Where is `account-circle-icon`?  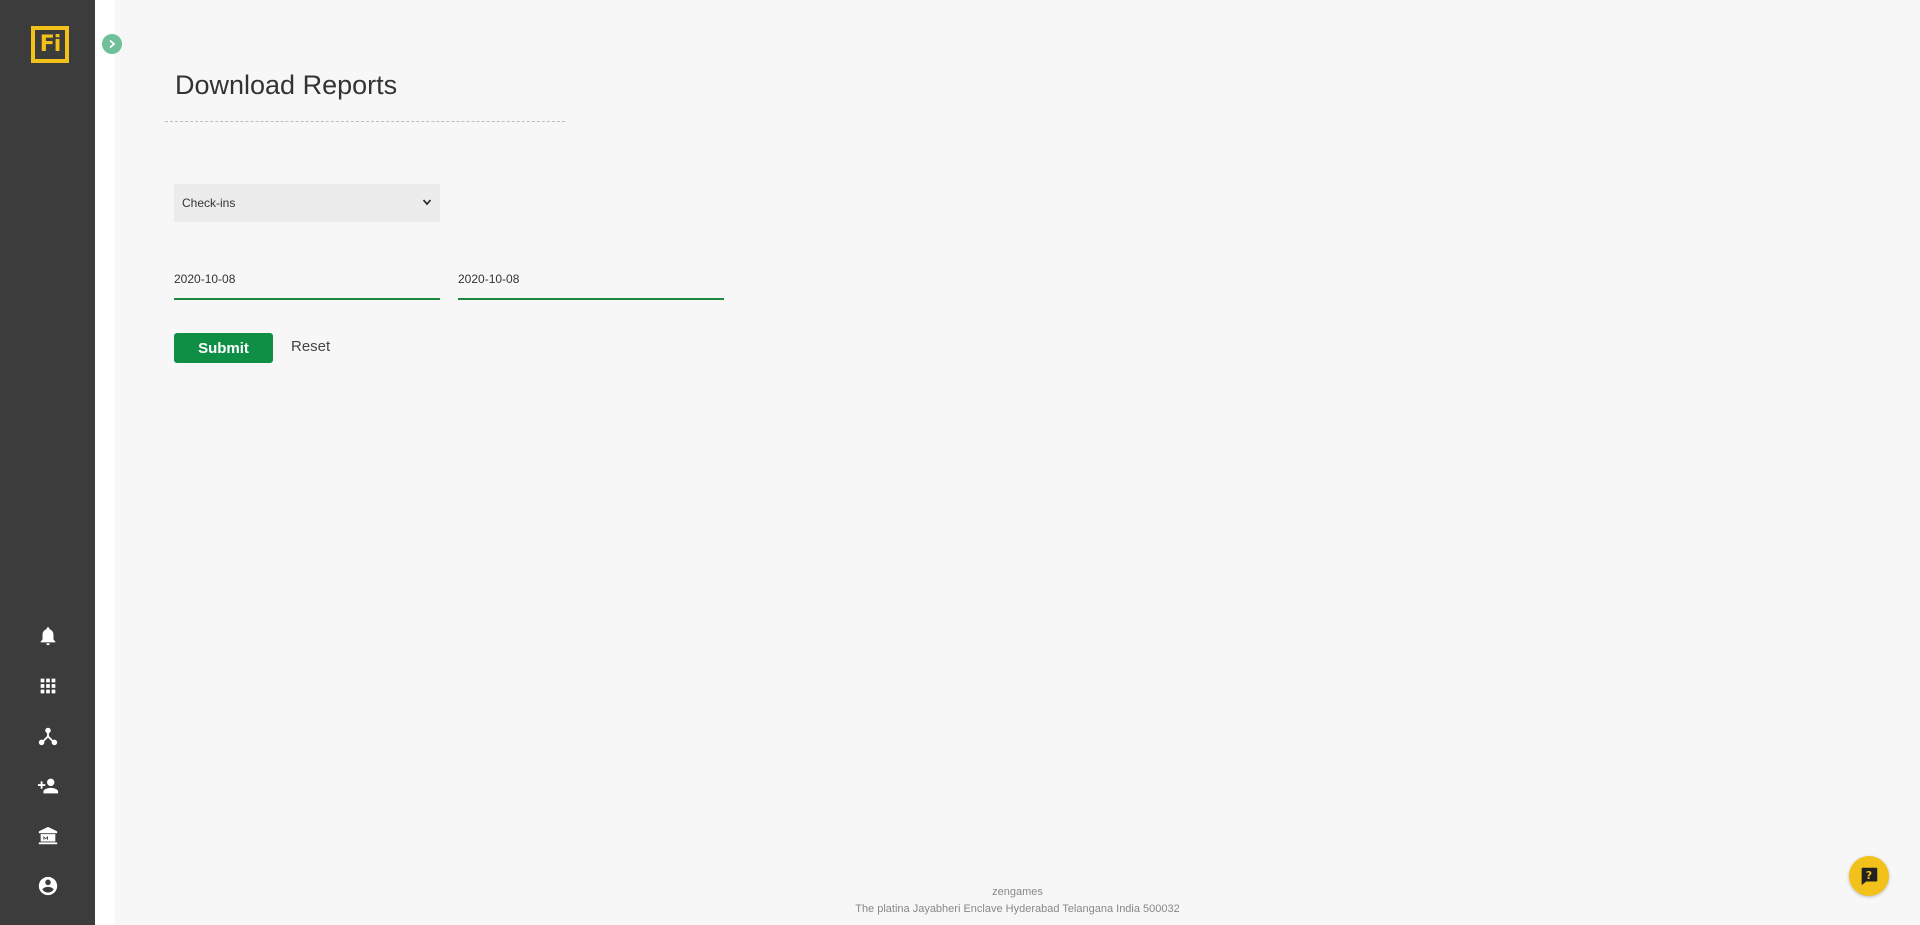
account-circle-icon is located at coordinates (47, 886).